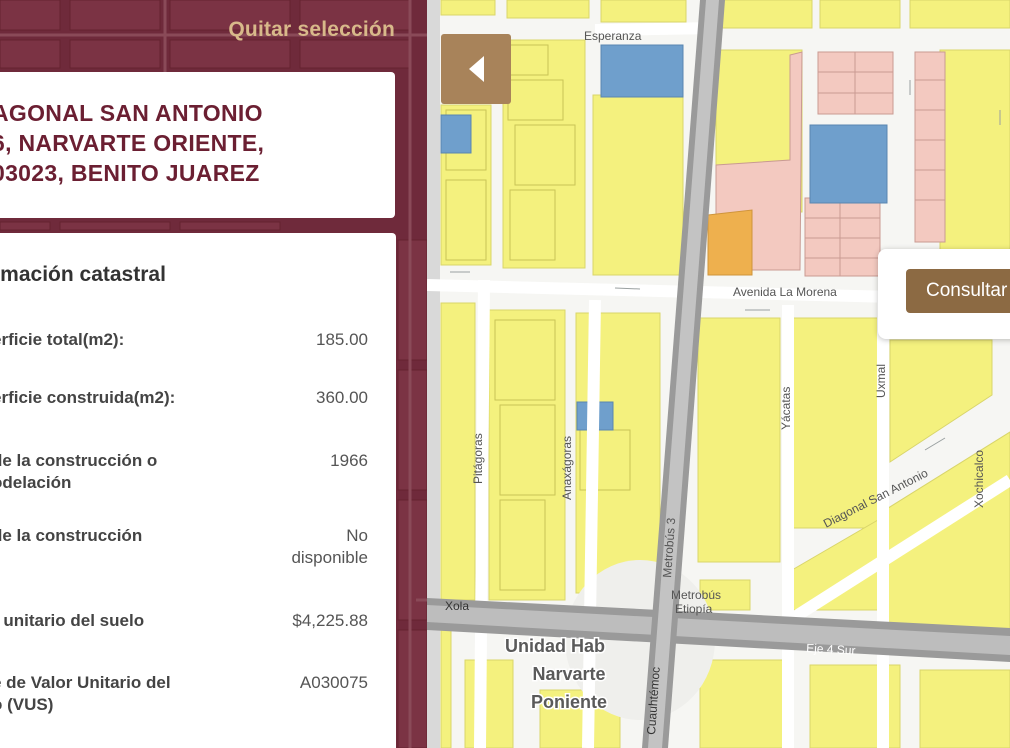 Image resolution: width=1010 pixels, height=748 pixels. I want to click on cadastral-info-title: rmación catastral, so click(83, 274).